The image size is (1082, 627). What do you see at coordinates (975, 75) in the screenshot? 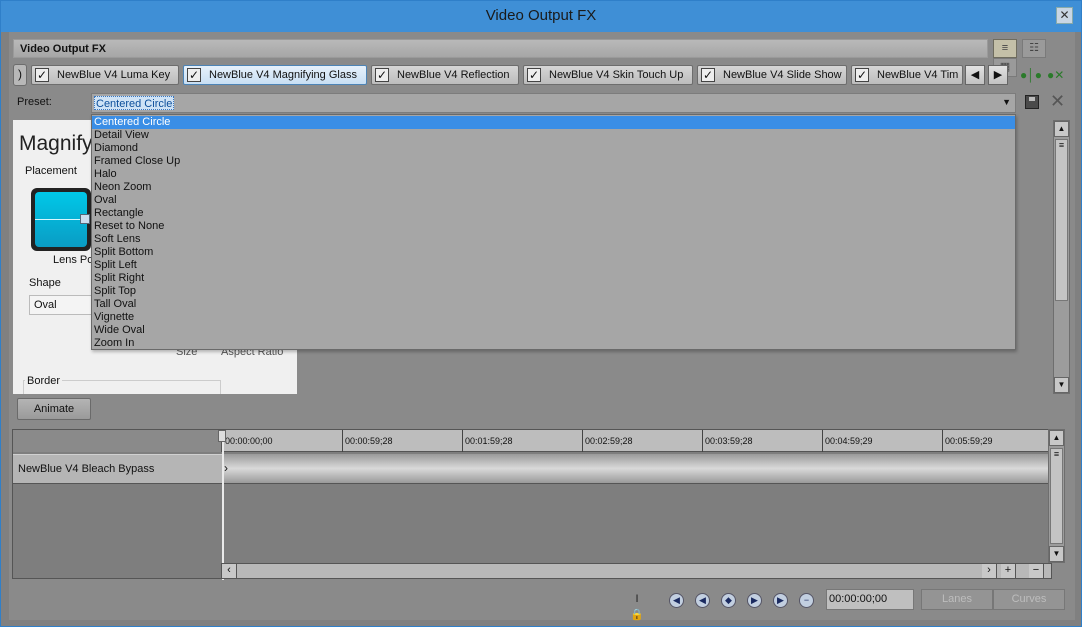
I see `chain-prev-icon: ◀` at bounding box center [975, 75].